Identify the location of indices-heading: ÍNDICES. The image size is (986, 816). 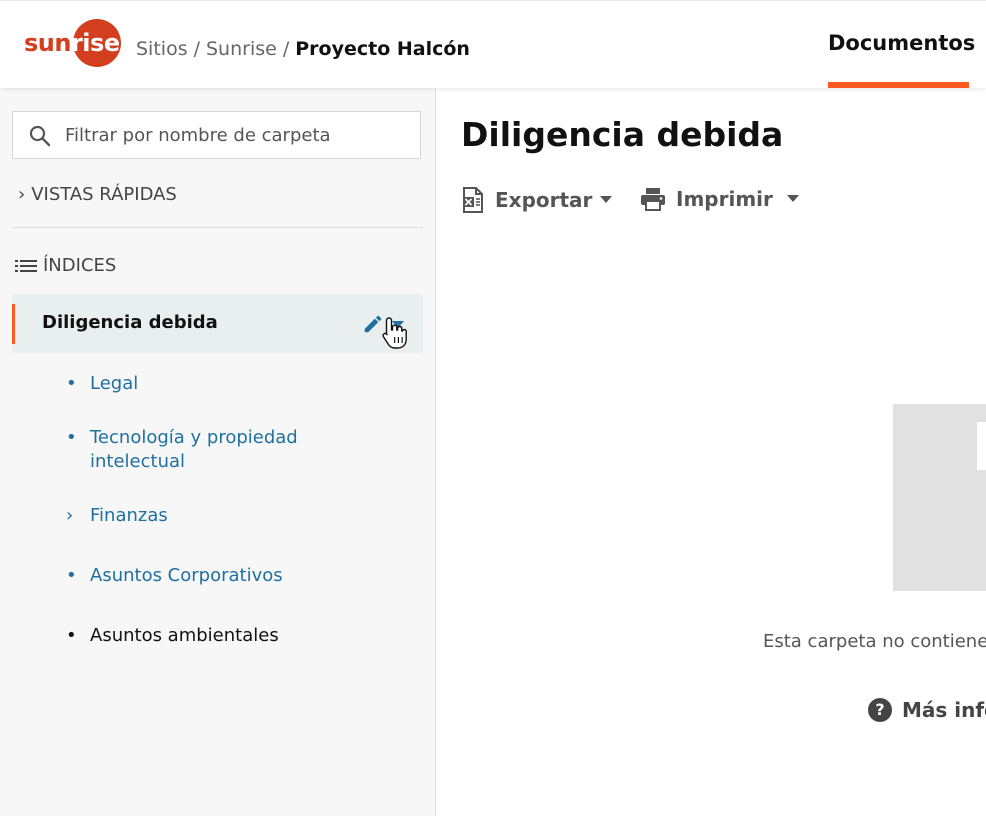
(65, 265).